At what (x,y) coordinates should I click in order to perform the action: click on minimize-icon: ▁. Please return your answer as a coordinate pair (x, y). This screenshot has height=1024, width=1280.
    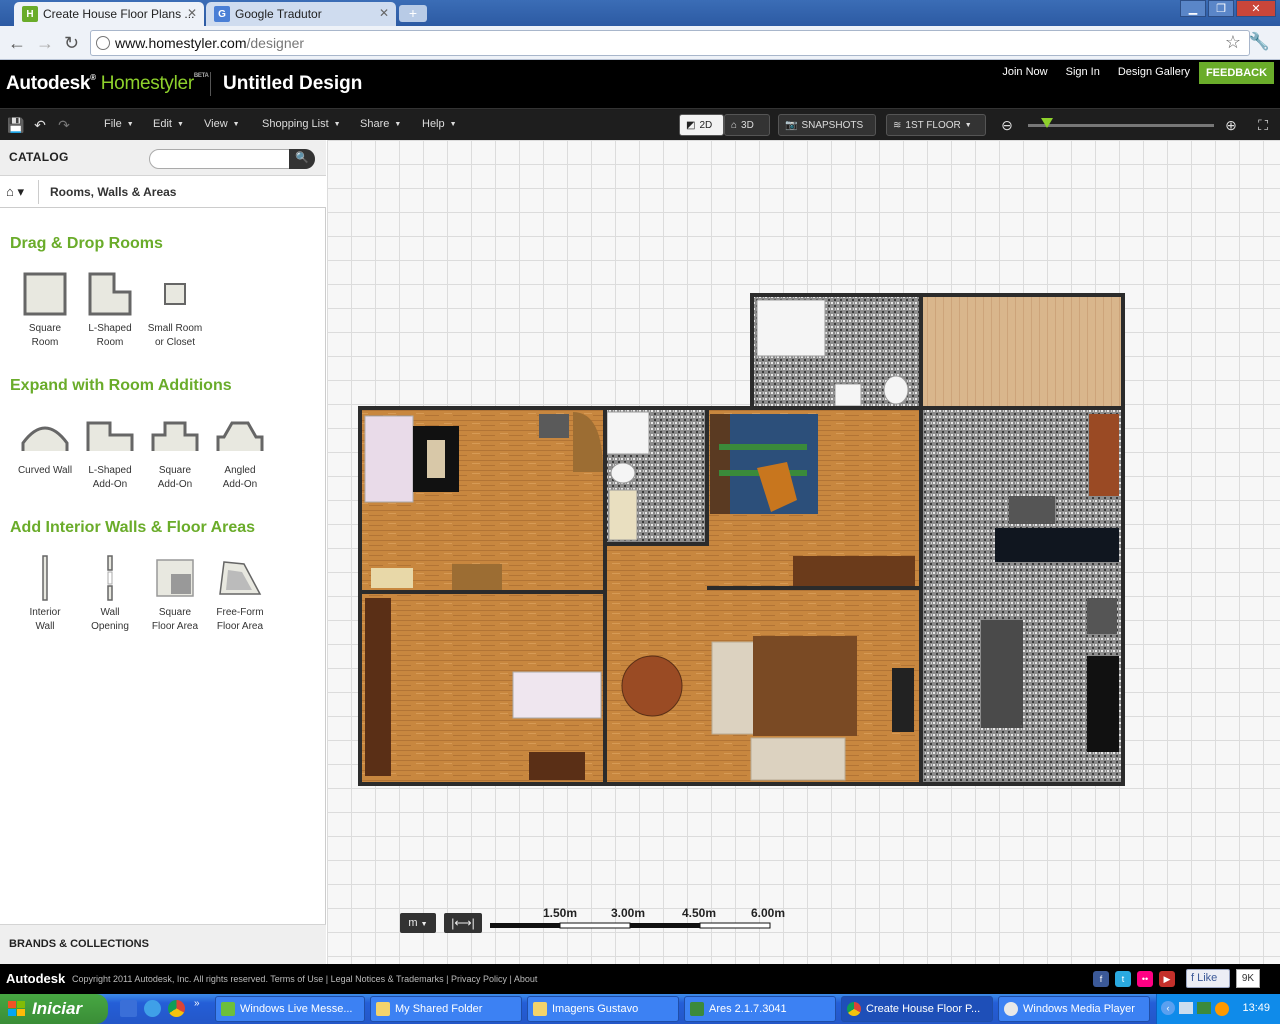
    Looking at the image, I should click on (1193, 8).